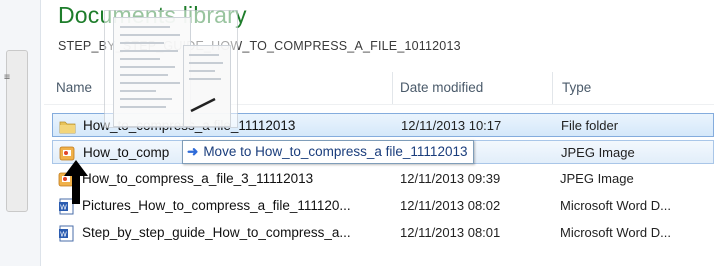 This screenshot has width=714, height=266. What do you see at coordinates (450, 205) in the screenshot?
I see `file-date: 12/11/2013 08:02` at bounding box center [450, 205].